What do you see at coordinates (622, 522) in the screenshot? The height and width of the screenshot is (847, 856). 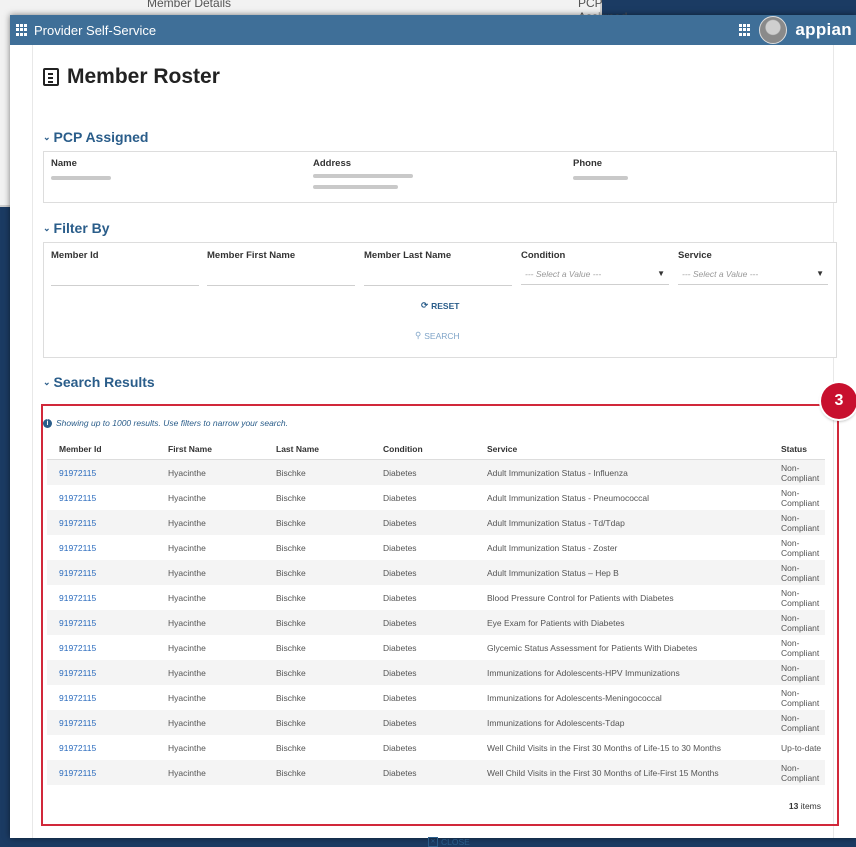 I see `cell-service: Adult Immunization Status - Td/Tdap` at bounding box center [622, 522].